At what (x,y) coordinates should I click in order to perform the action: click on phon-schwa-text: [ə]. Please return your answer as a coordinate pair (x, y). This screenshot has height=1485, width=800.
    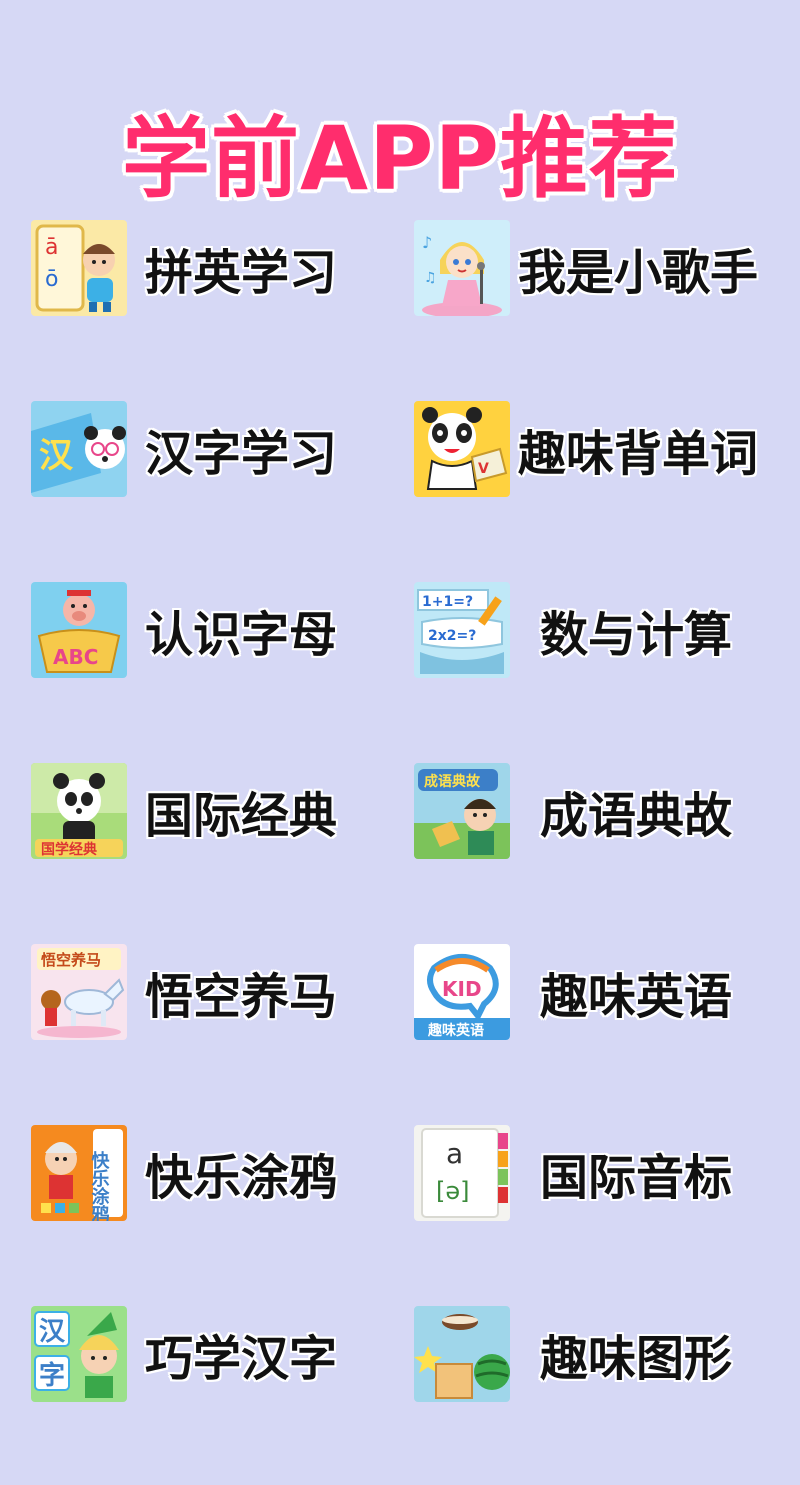
    Looking at the image, I should click on (453, 1191).